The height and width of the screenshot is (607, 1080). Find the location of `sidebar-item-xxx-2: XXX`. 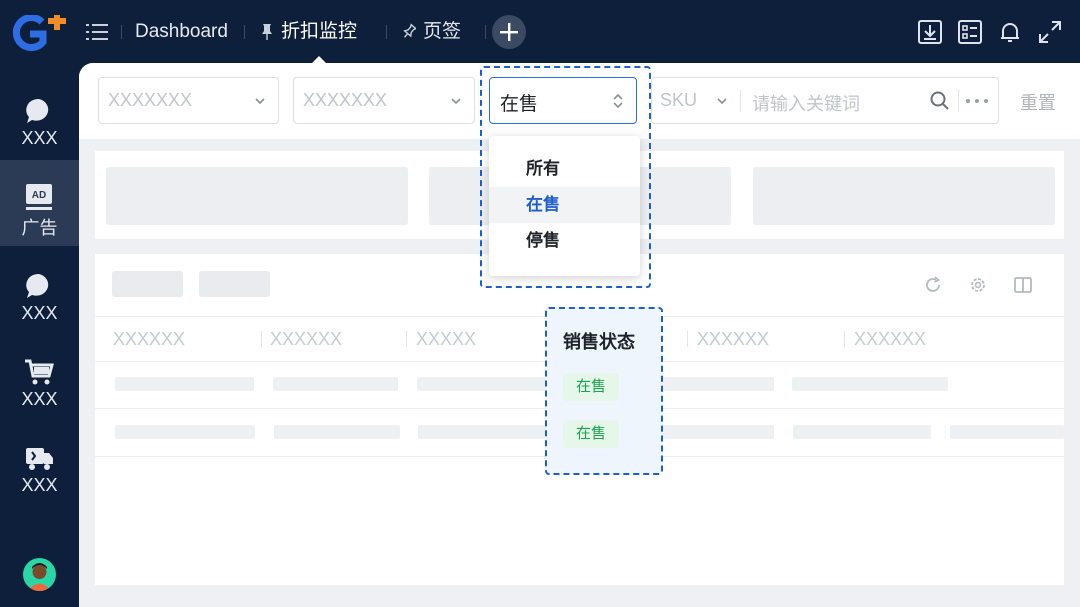

sidebar-item-xxx-2: XXX is located at coordinates (39, 292).